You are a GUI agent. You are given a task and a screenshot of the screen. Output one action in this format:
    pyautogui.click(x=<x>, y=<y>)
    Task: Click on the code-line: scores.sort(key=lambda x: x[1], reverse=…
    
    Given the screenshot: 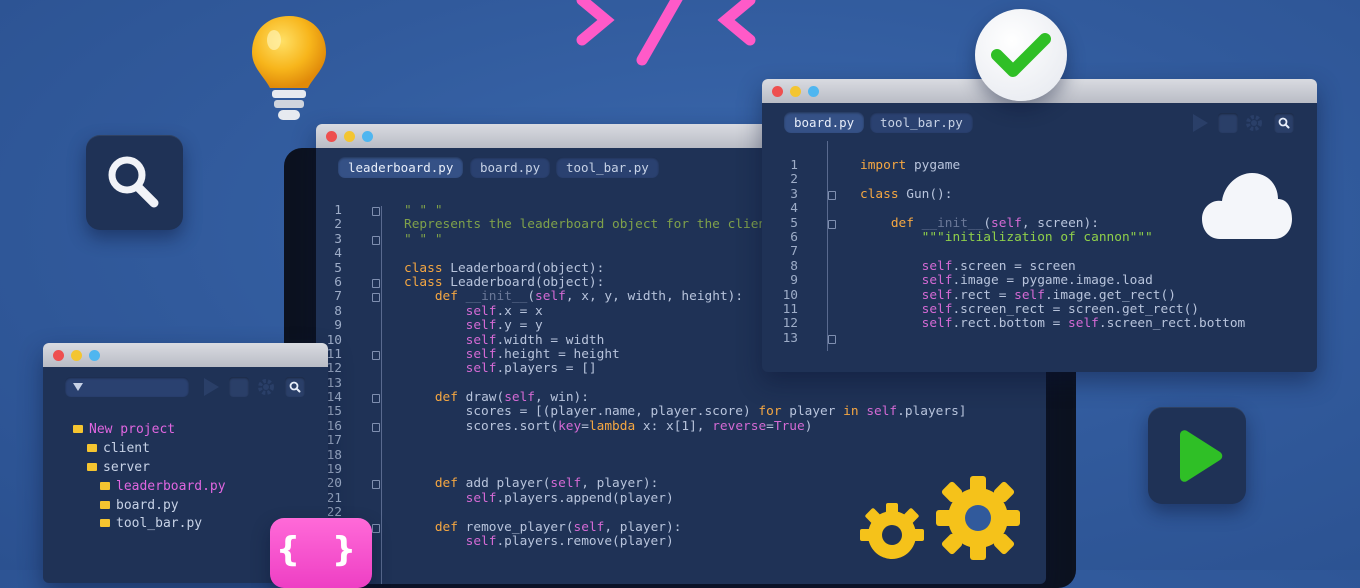 What is the action you would take?
    pyautogui.click(x=608, y=426)
    